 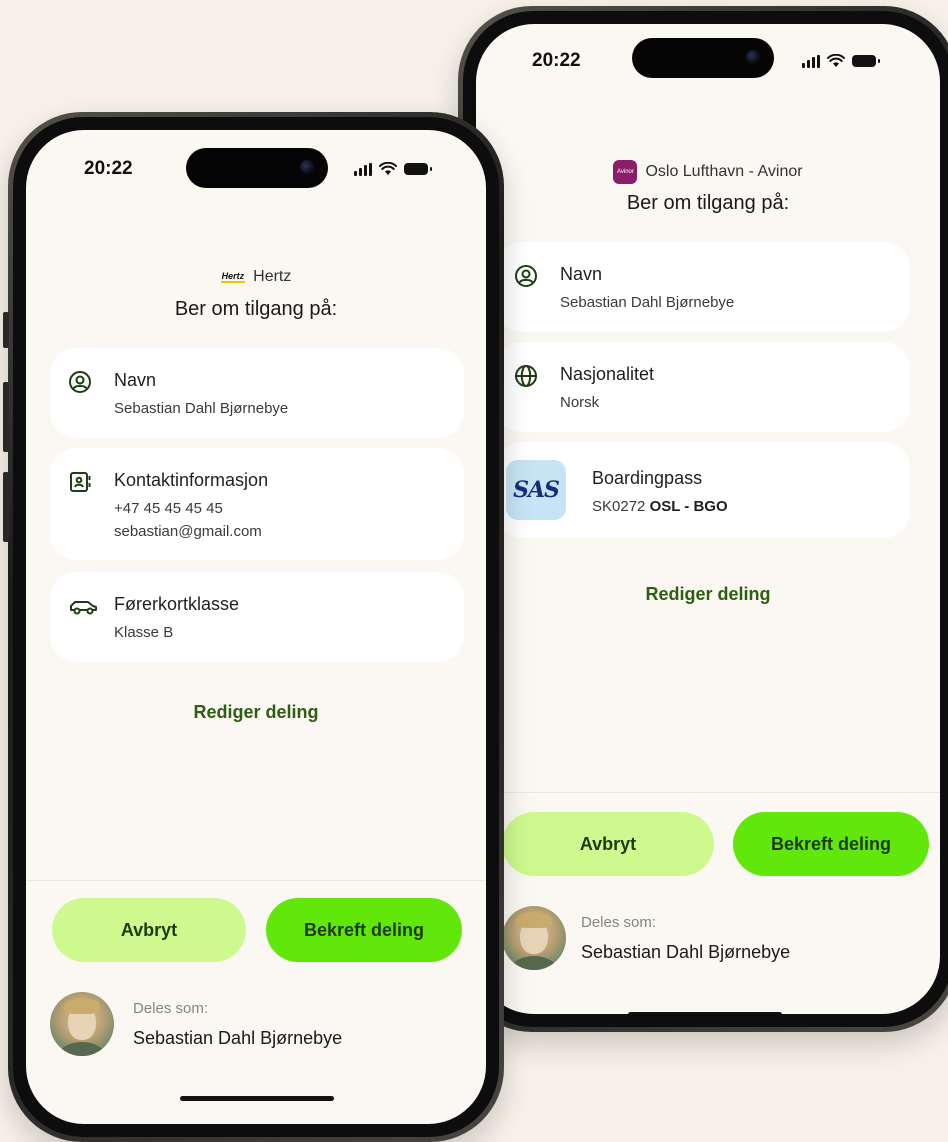 What do you see at coordinates (83, 608) in the screenshot?
I see `car-icon` at bounding box center [83, 608].